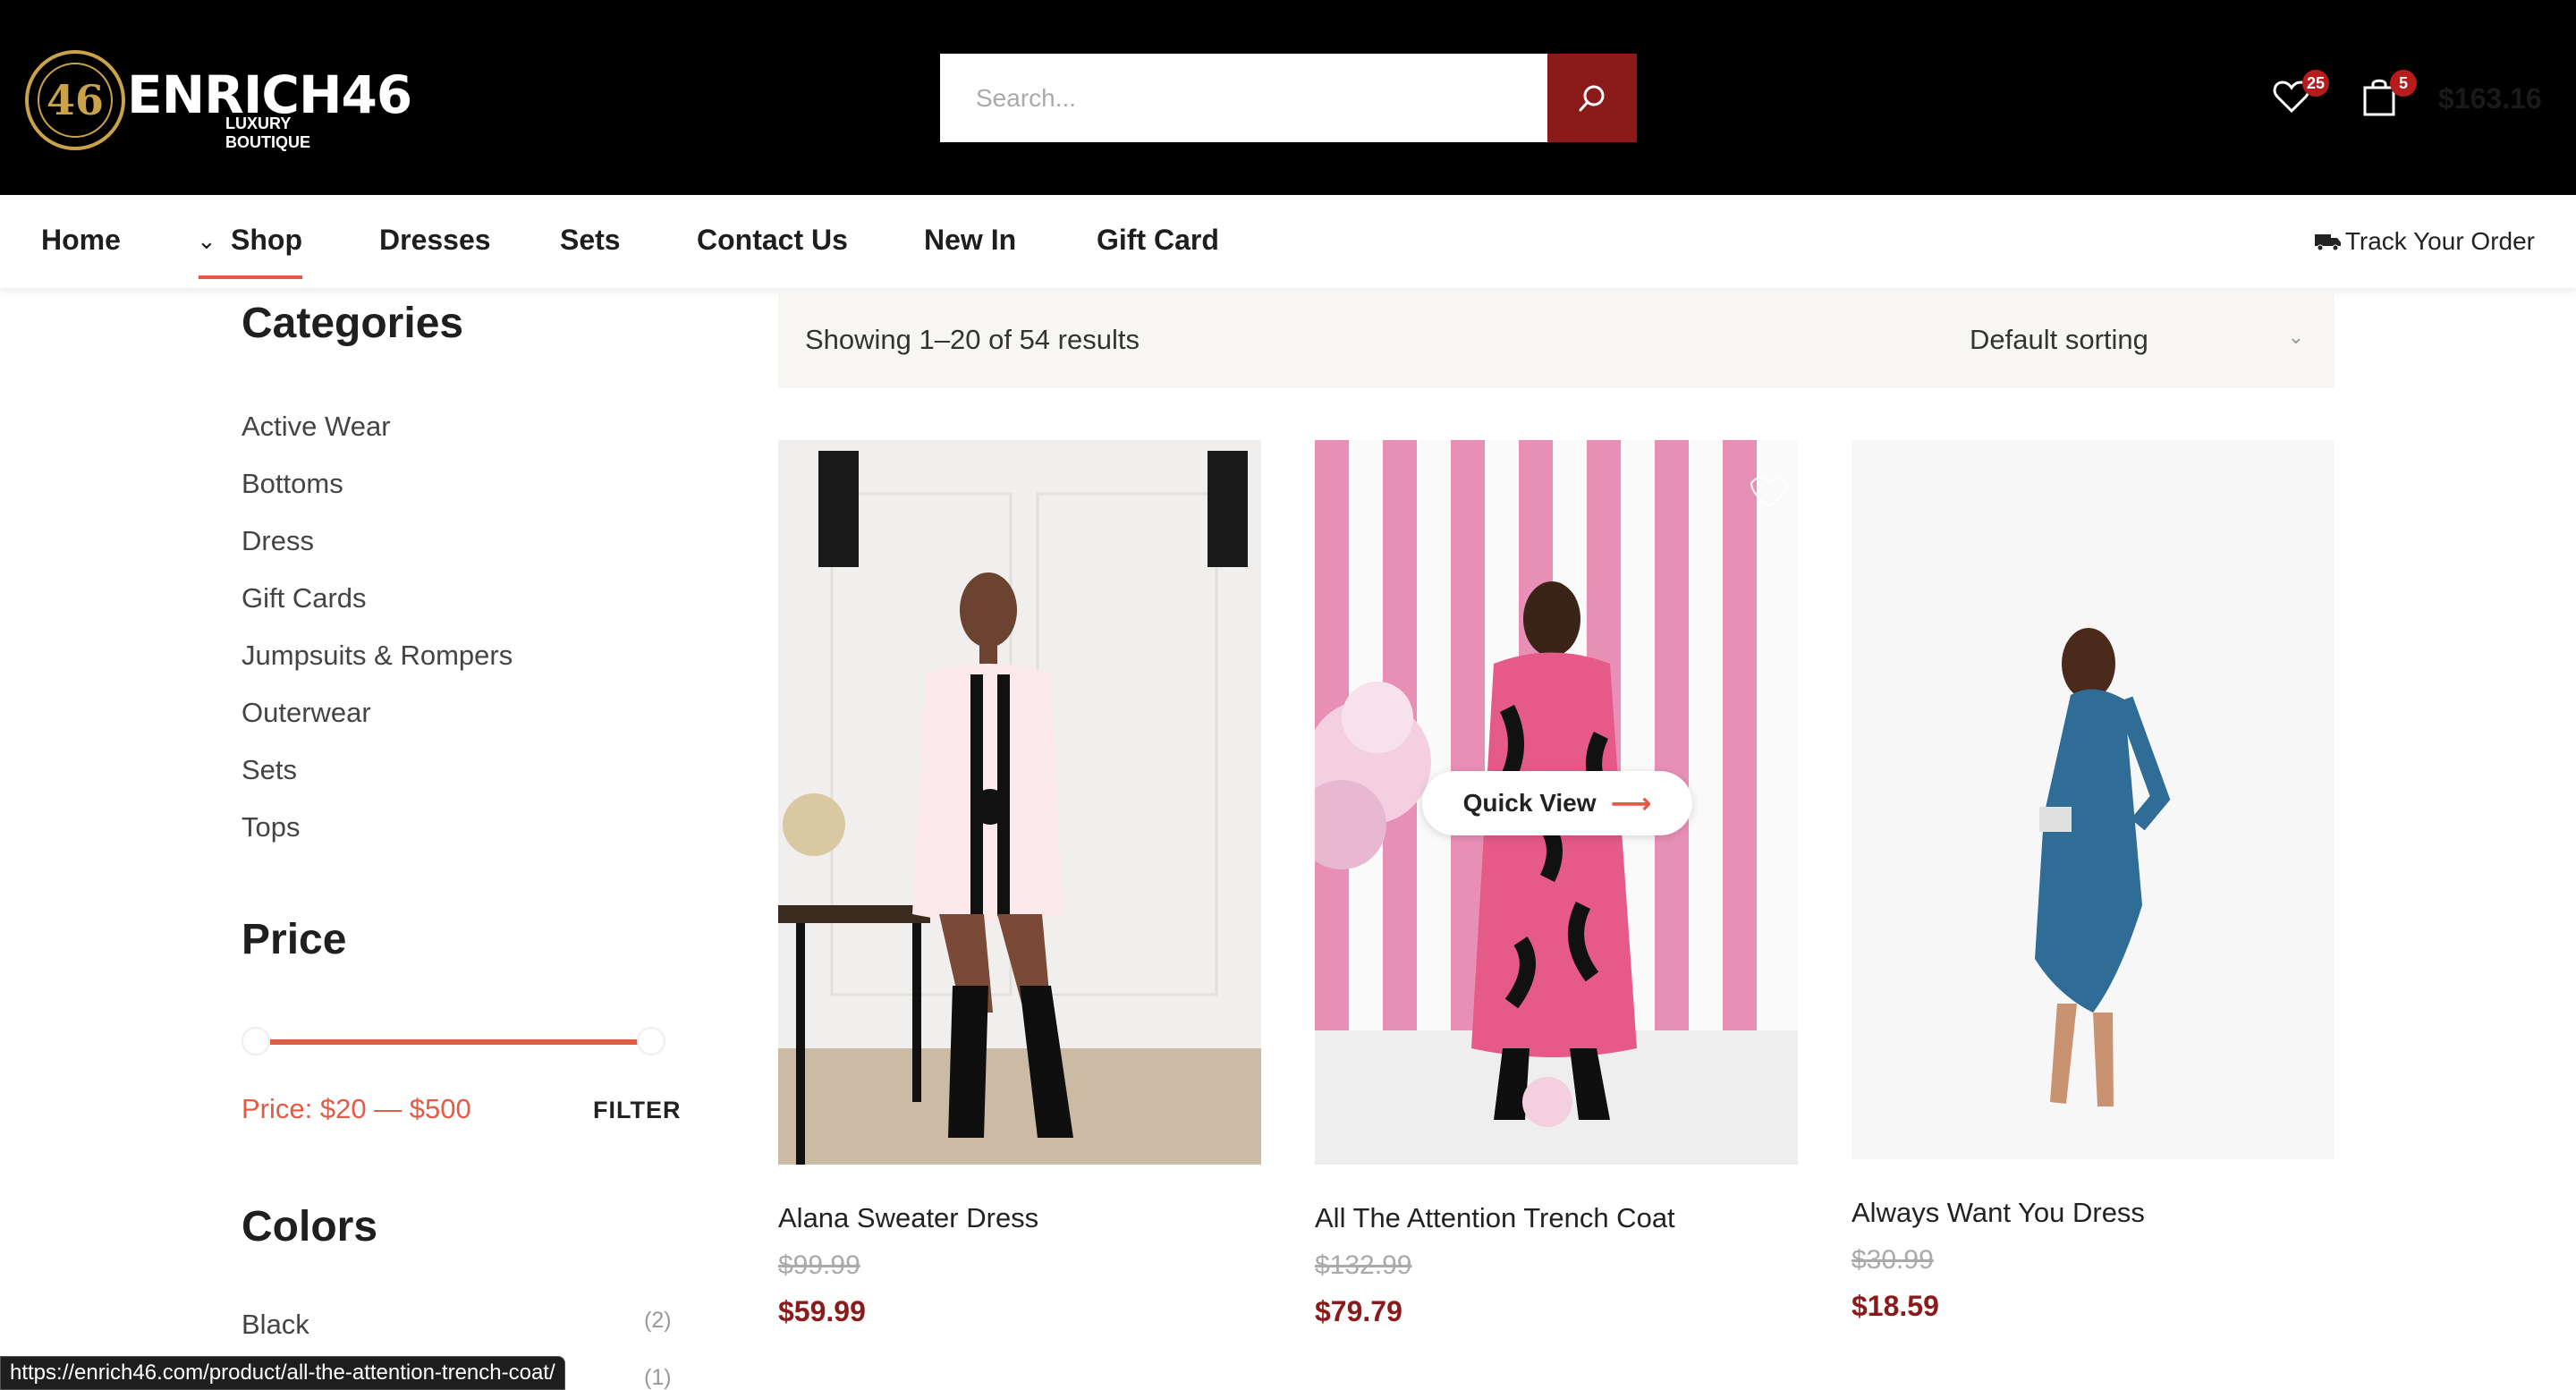 This screenshot has width=2576, height=1390. I want to click on cart-total: $163.16, so click(2490, 98).